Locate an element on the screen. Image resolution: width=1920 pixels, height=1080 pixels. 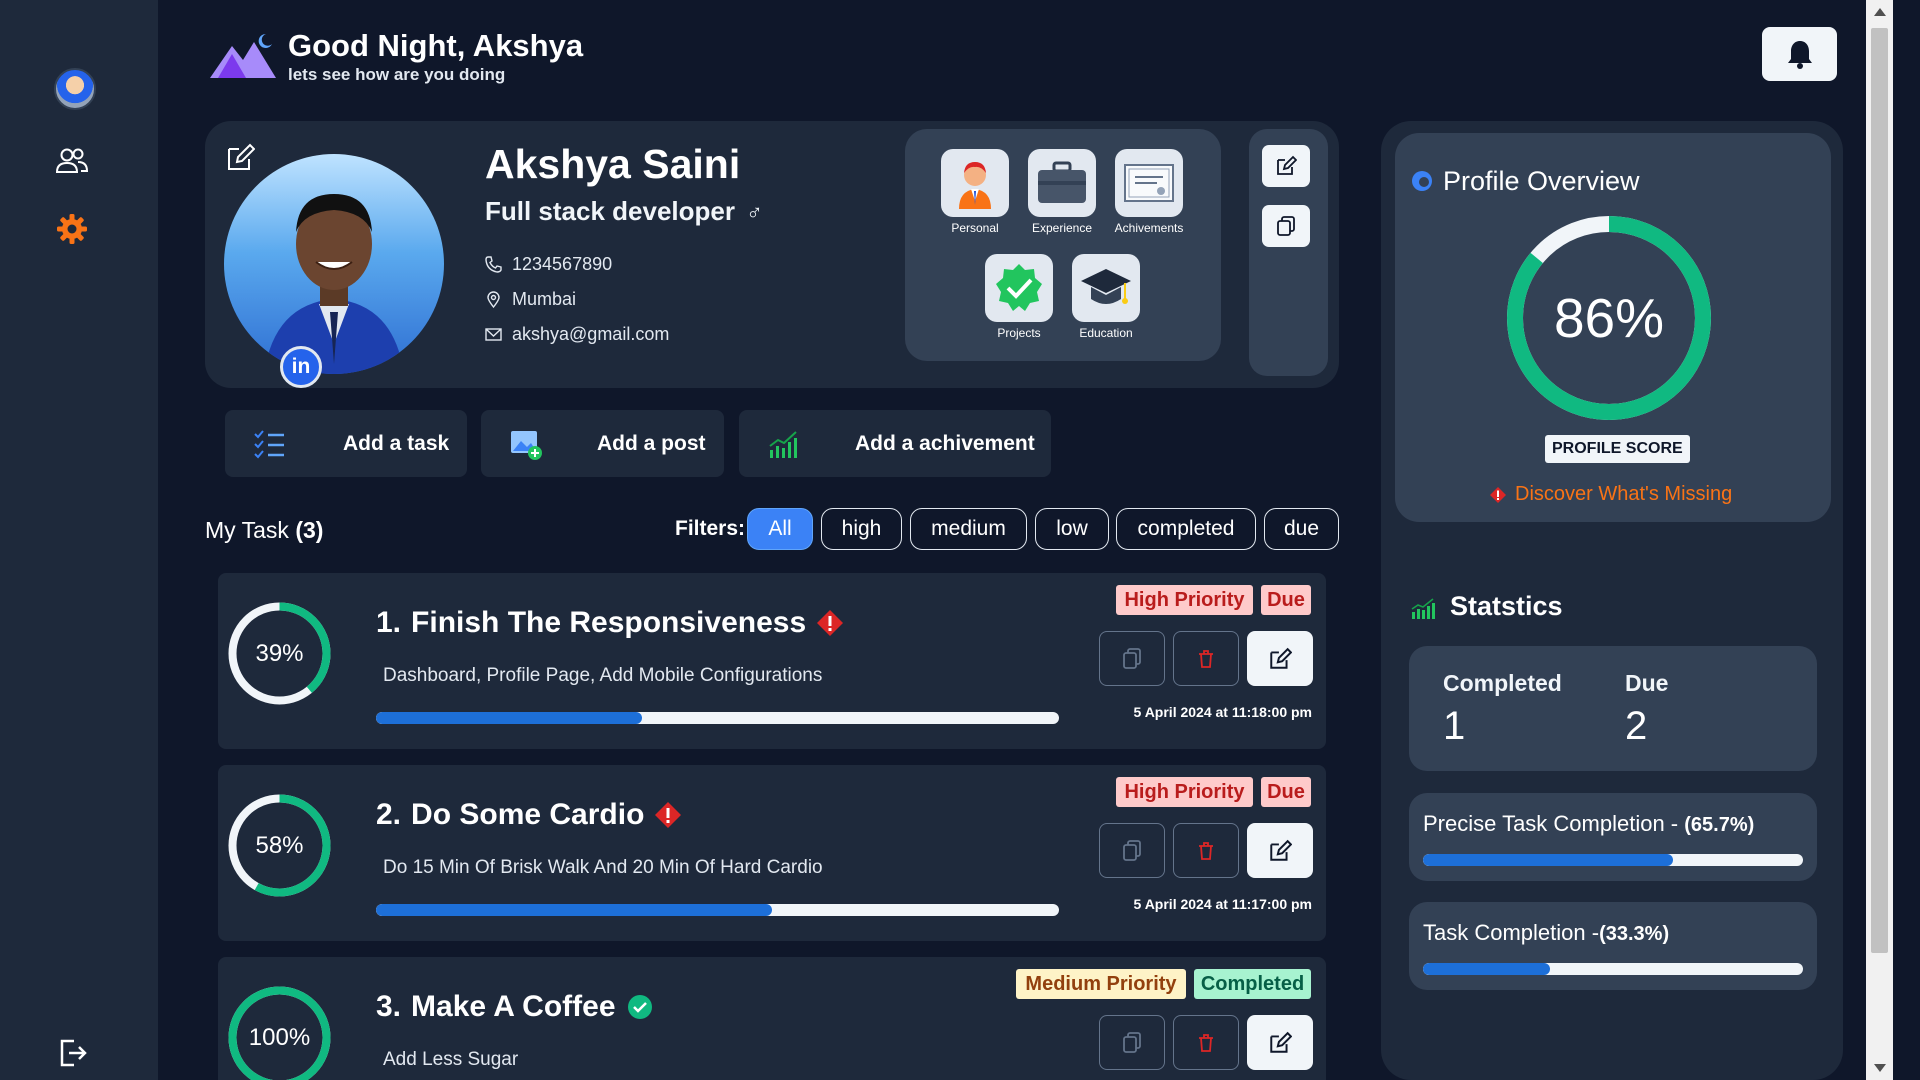
greeting-title: Good Night, Akshya is located at coordinates (436, 45).